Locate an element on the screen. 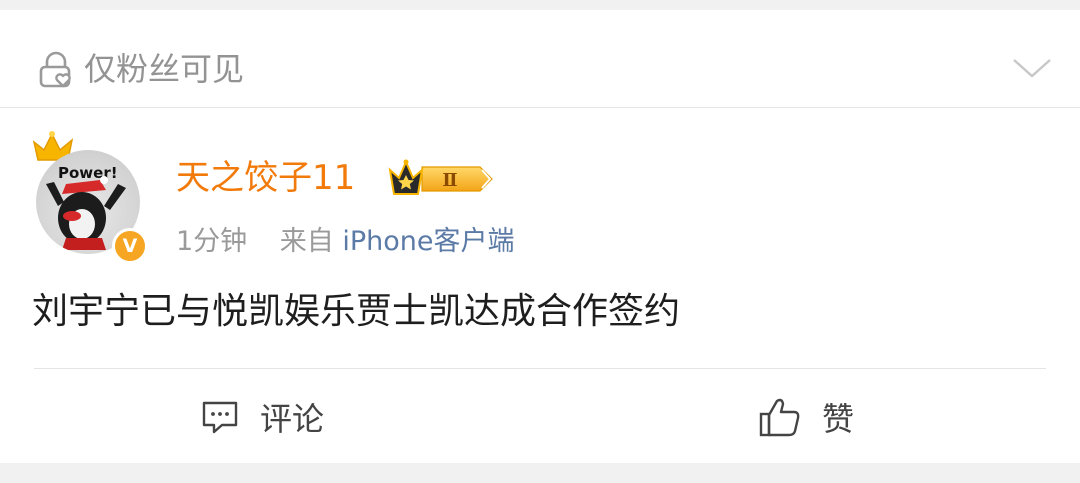  comment-button: 评论 is located at coordinates (262, 417).